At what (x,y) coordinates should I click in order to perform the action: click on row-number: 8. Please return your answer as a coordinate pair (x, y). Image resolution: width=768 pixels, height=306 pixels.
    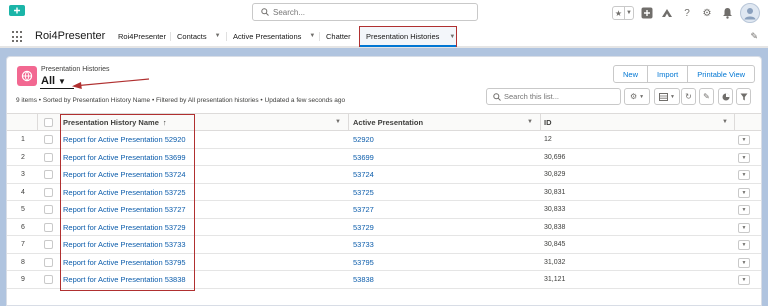
    Looking at the image, I should click on (23, 262).